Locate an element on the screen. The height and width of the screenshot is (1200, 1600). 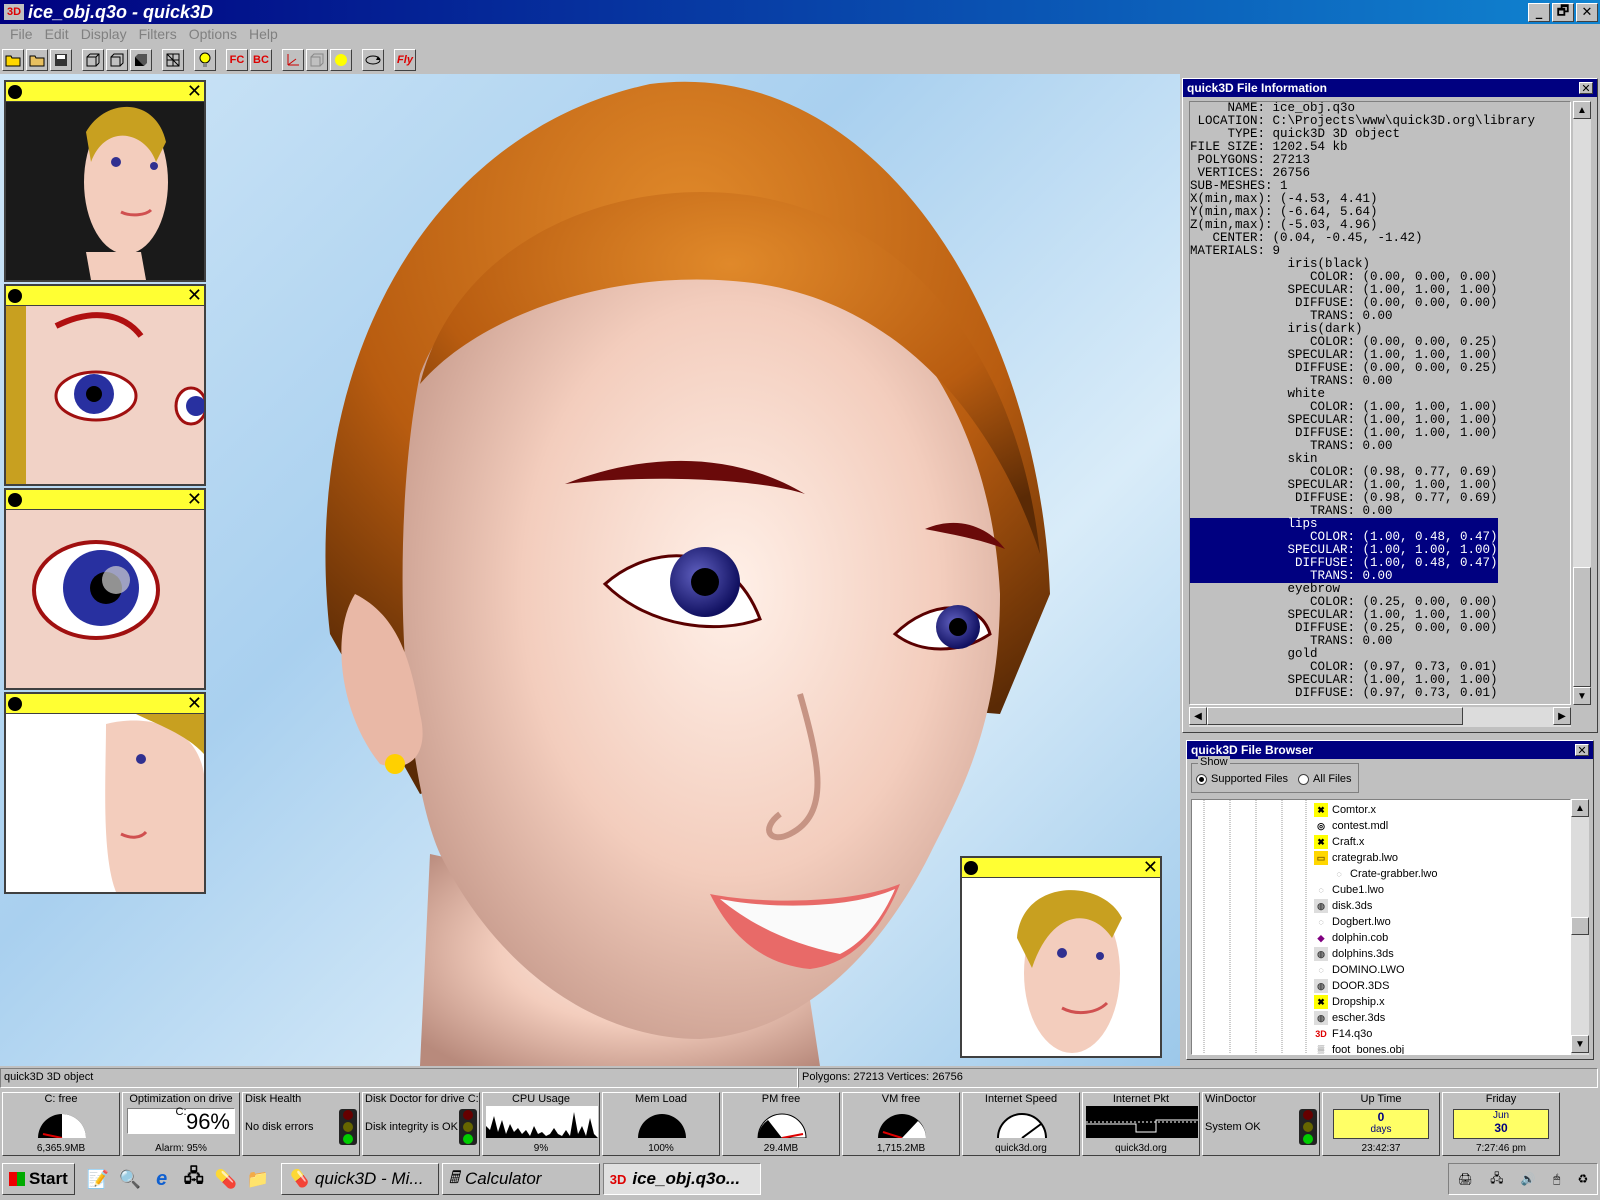
back-color-button: BC is located at coordinates (261, 60).